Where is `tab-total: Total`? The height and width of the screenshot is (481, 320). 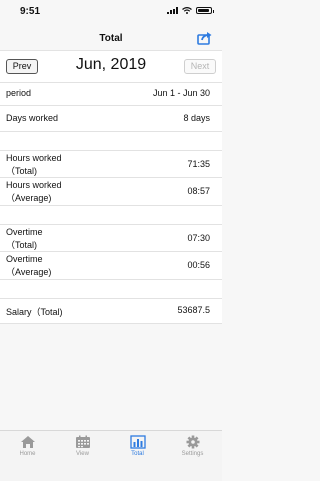
tab-total: Total is located at coordinates (137, 450).